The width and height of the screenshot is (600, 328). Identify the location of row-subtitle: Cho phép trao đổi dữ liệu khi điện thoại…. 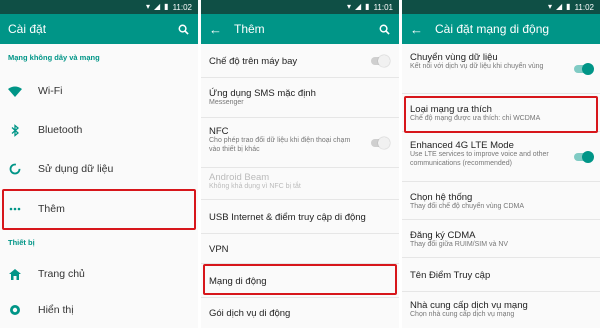
(280, 145).